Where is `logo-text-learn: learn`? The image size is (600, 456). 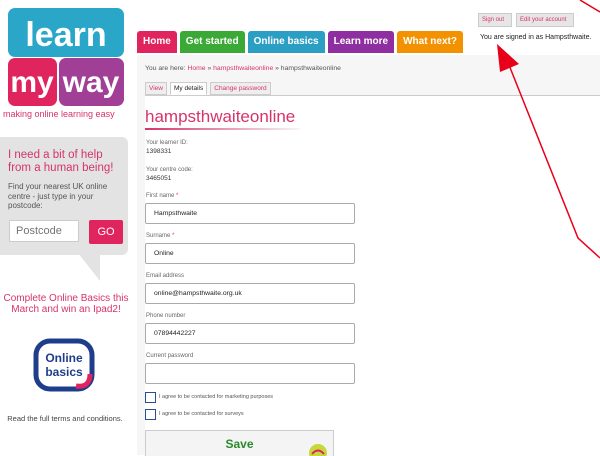
logo-text-learn: learn is located at coordinates (65, 35).